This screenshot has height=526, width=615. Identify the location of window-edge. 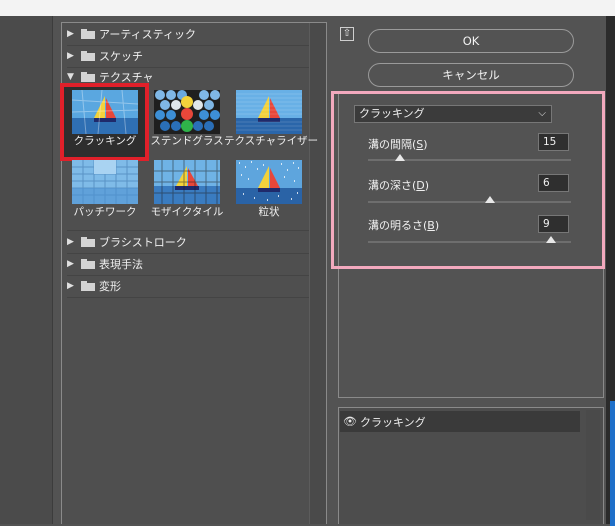
(610, 271).